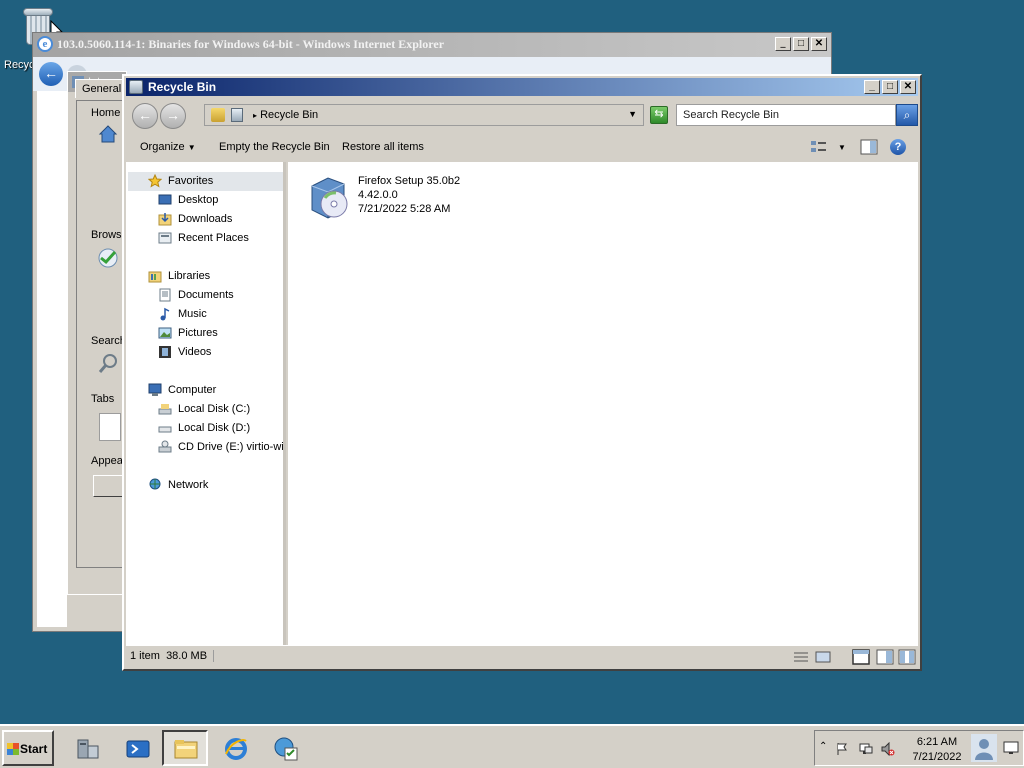 The width and height of the screenshot is (1024, 768). What do you see at coordinates (165, 238) in the screenshot?
I see `recent-places-icon` at bounding box center [165, 238].